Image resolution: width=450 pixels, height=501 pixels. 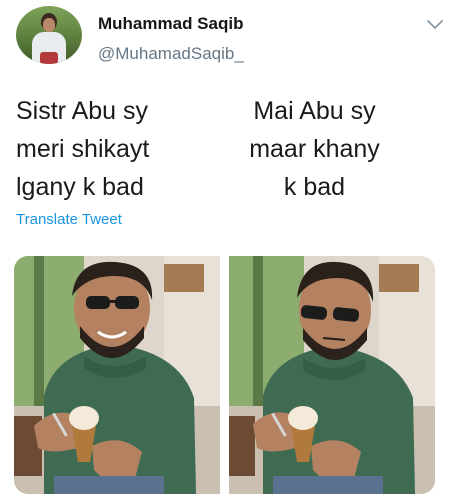 I want to click on author-name: Muhammad Saqib, so click(x=170, y=24).